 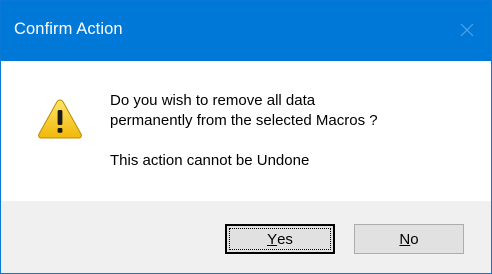 What do you see at coordinates (213, 100) in the screenshot?
I see `message-line-1: Do you wish to remove all data` at bounding box center [213, 100].